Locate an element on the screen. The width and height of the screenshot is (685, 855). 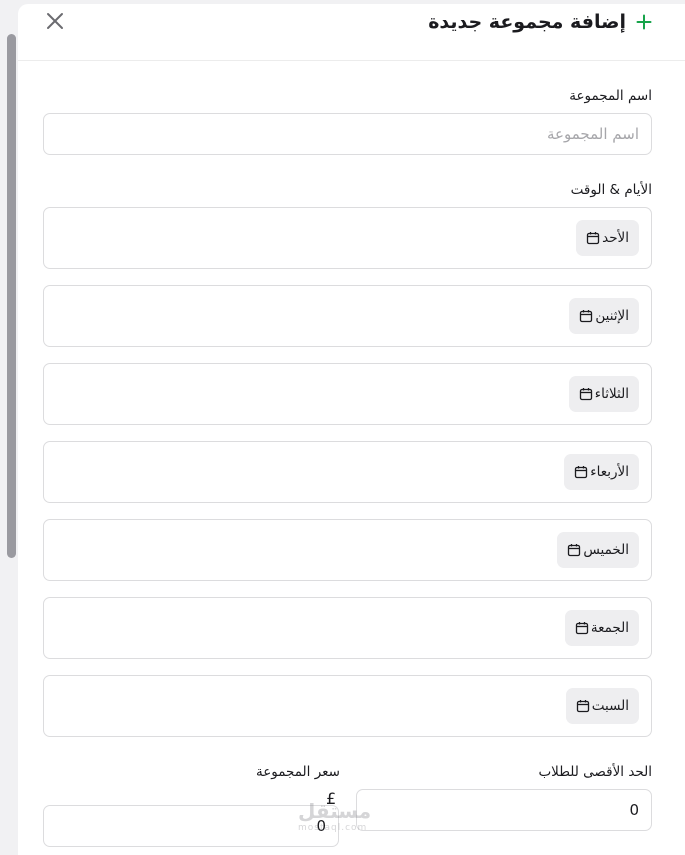
day-label: الإثنين is located at coordinates (612, 316).